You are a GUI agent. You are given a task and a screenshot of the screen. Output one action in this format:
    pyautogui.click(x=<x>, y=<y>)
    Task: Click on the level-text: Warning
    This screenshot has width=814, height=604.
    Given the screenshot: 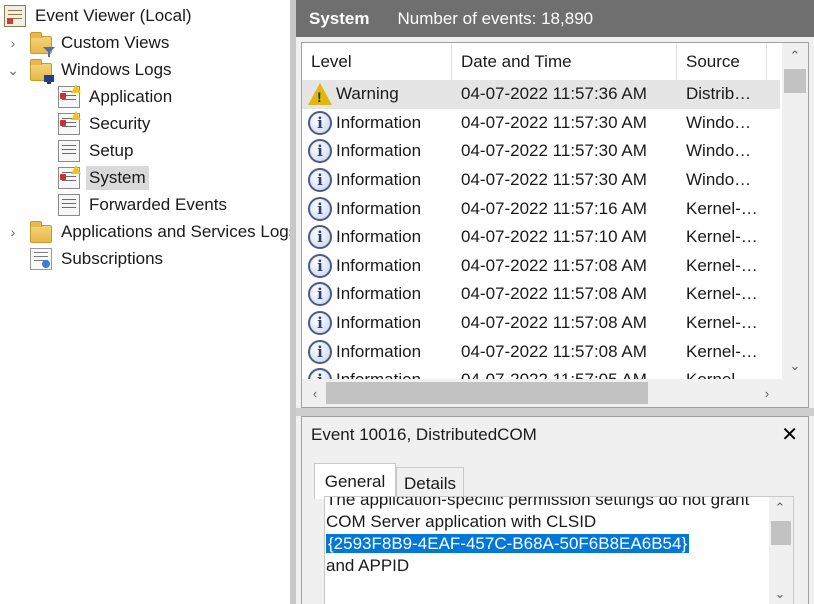 What is the action you would take?
    pyautogui.click(x=367, y=94)
    